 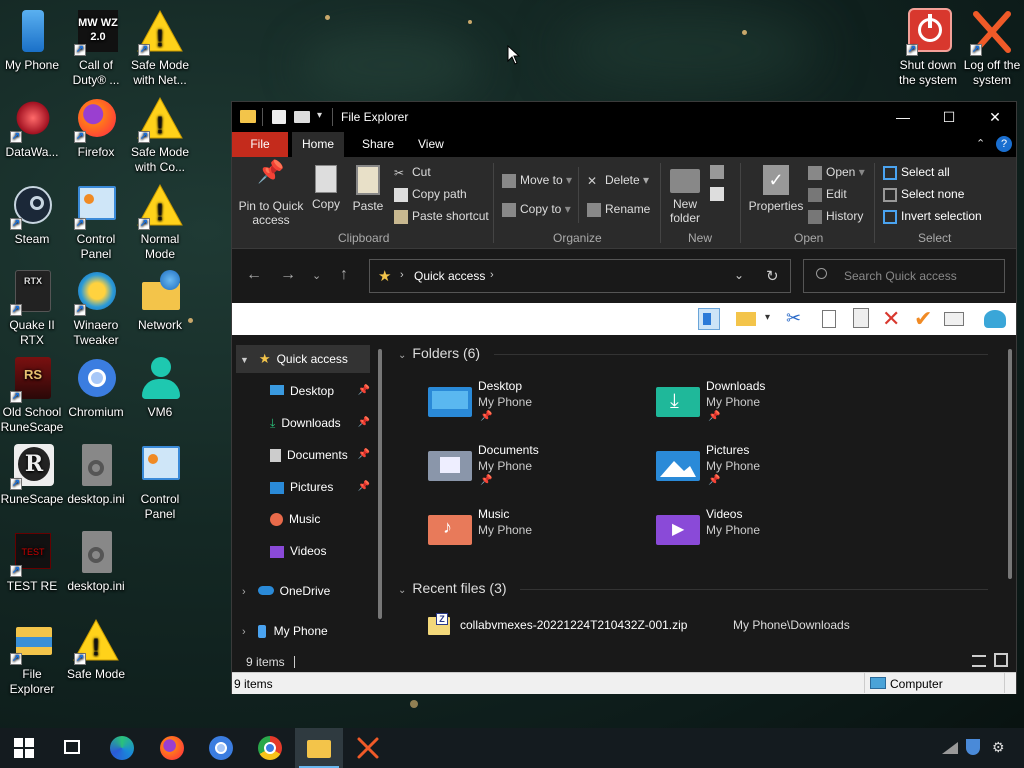 What do you see at coordinates (747, 319) in the screenshot?
I see `select-folder-icon` at bounding box center [747, 319].